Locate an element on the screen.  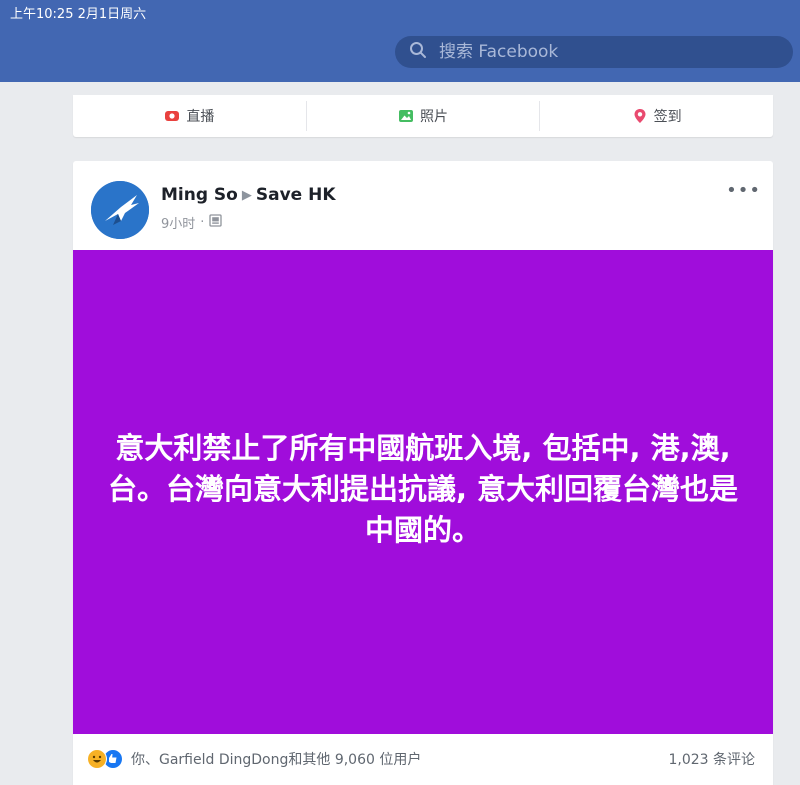
status-bar-time: 上午10:25 2月1日周六 is located at coordinates (78, 14).